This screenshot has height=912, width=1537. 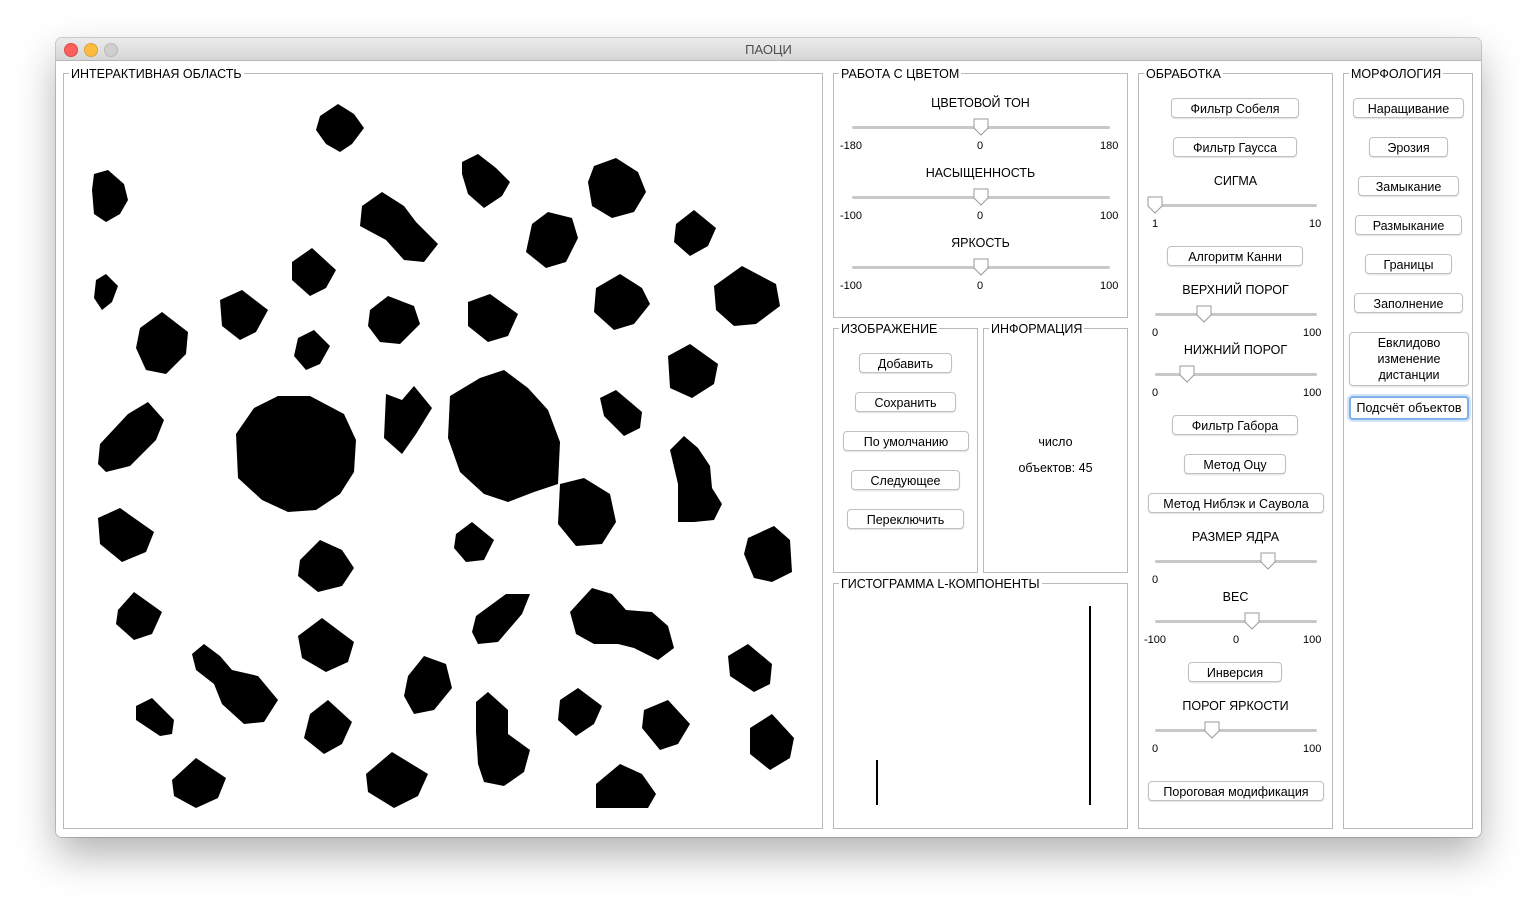 What do you see at coordinates (1235, 181) in the screenshot?
I see `sigma-label: СИГМА` at bounding box center [1235, 181].